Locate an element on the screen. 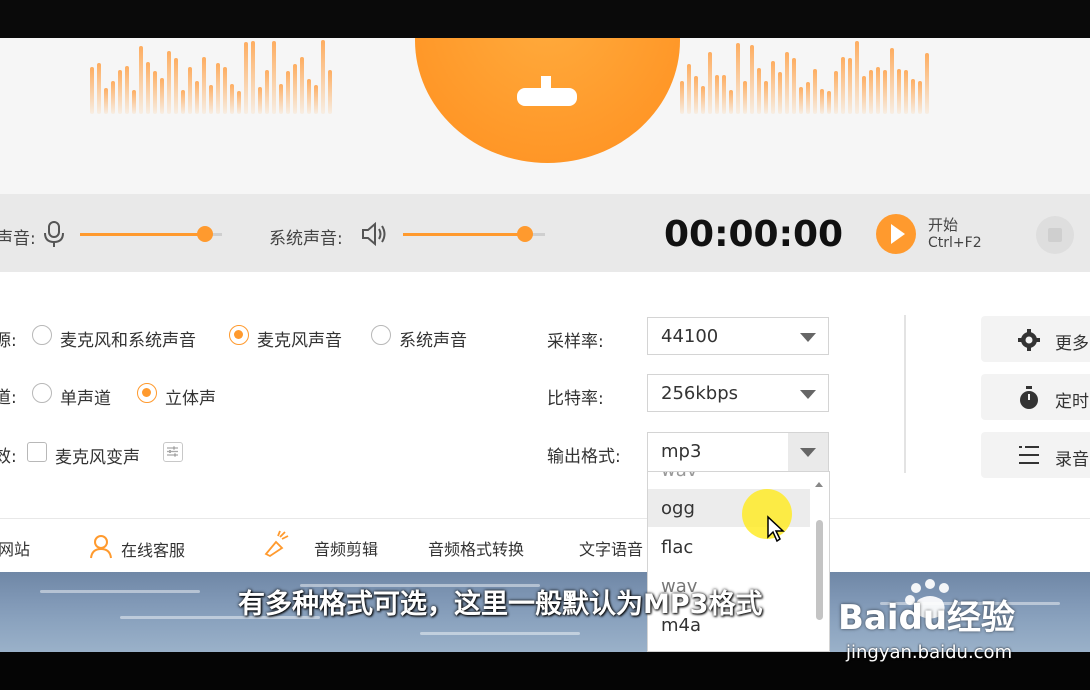  top-letterbox is located at coordinates (545, 19).